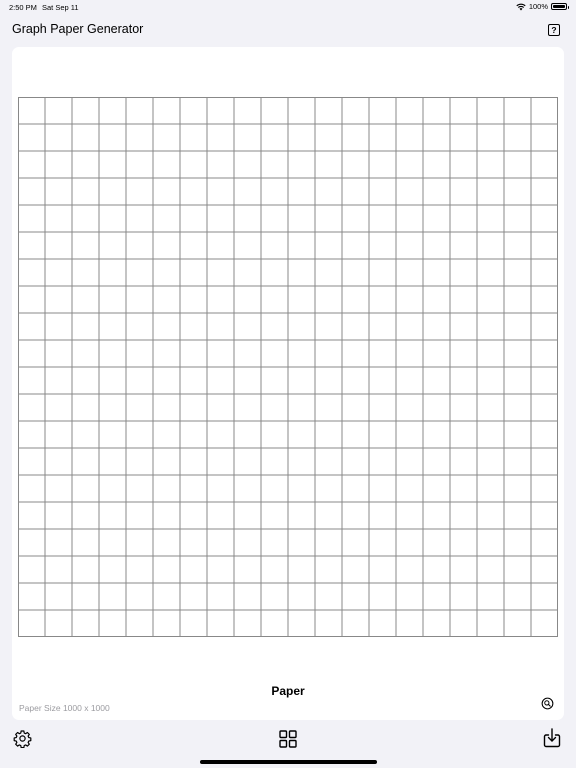 Image resolution: width=576 pixels, height=768 pixels. I want to click on export-button, so click(552, 738).